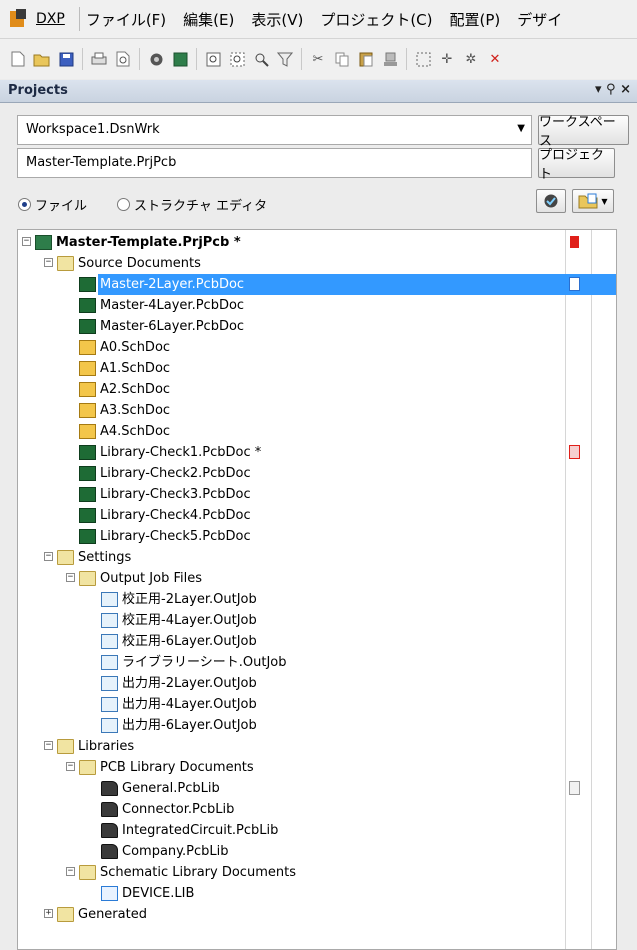  Describe the element at coordinates (99, 59) in the screenshot. I see `print-icon` at that location.